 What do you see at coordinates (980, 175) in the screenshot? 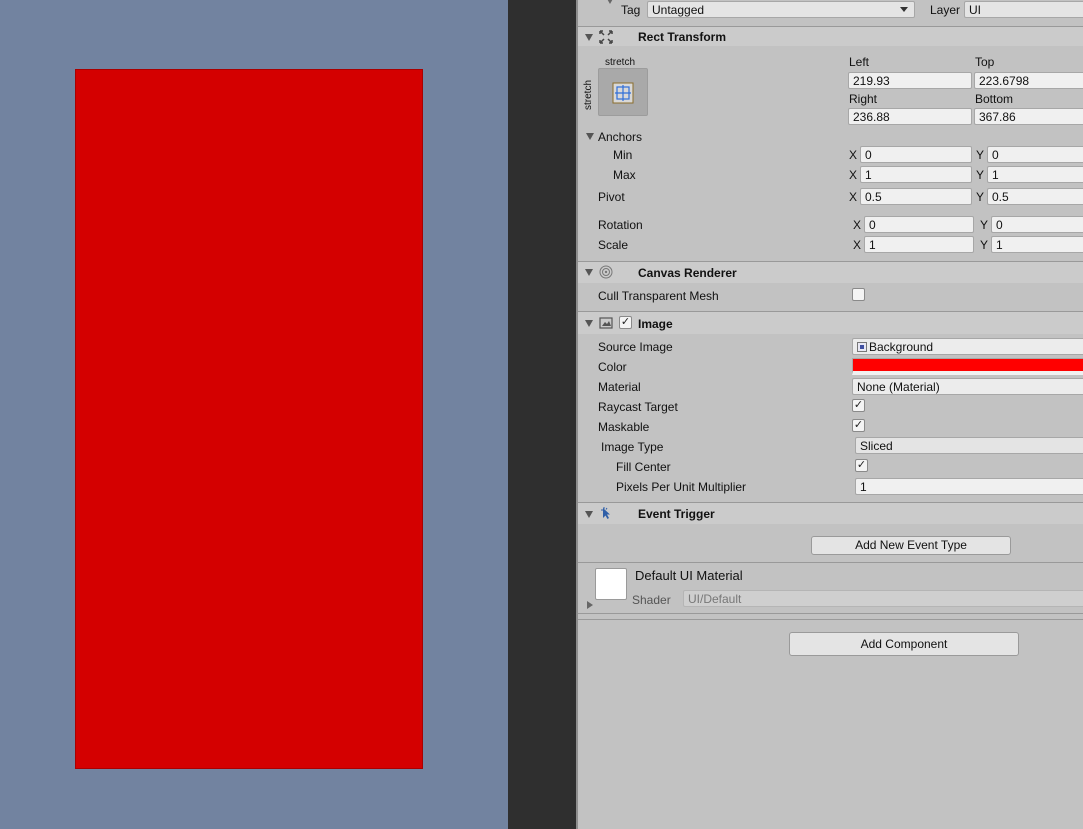
I see `max-y-label: Y` at bounding box center [980, 175].